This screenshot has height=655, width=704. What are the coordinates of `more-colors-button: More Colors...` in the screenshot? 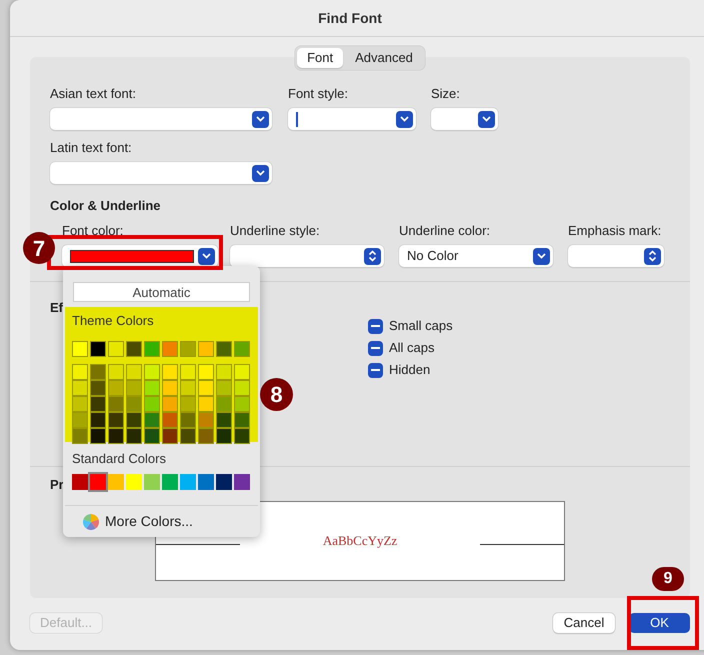 It's located at (170, 521).